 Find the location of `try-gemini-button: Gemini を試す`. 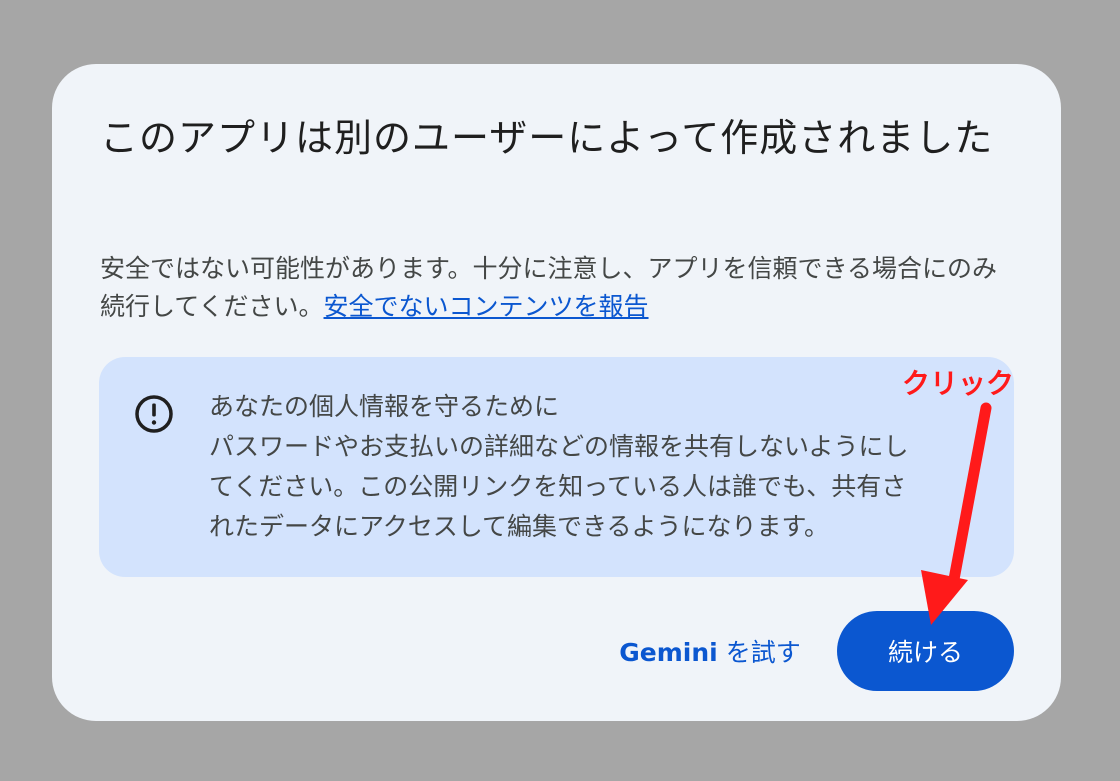

try-gemini-button: Gemini を試す is located at coordinates (710, 651).